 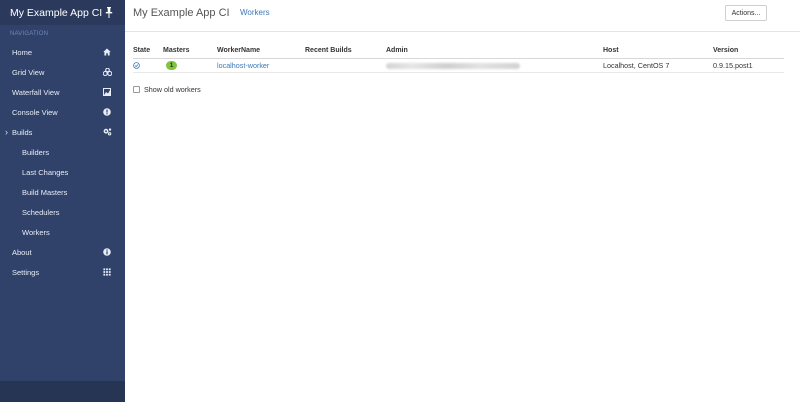 What do you see at coordinates (62, 232) in the screenshot?
I see `sidebar-item-workers: Workers` at bounding box center [62, 232].